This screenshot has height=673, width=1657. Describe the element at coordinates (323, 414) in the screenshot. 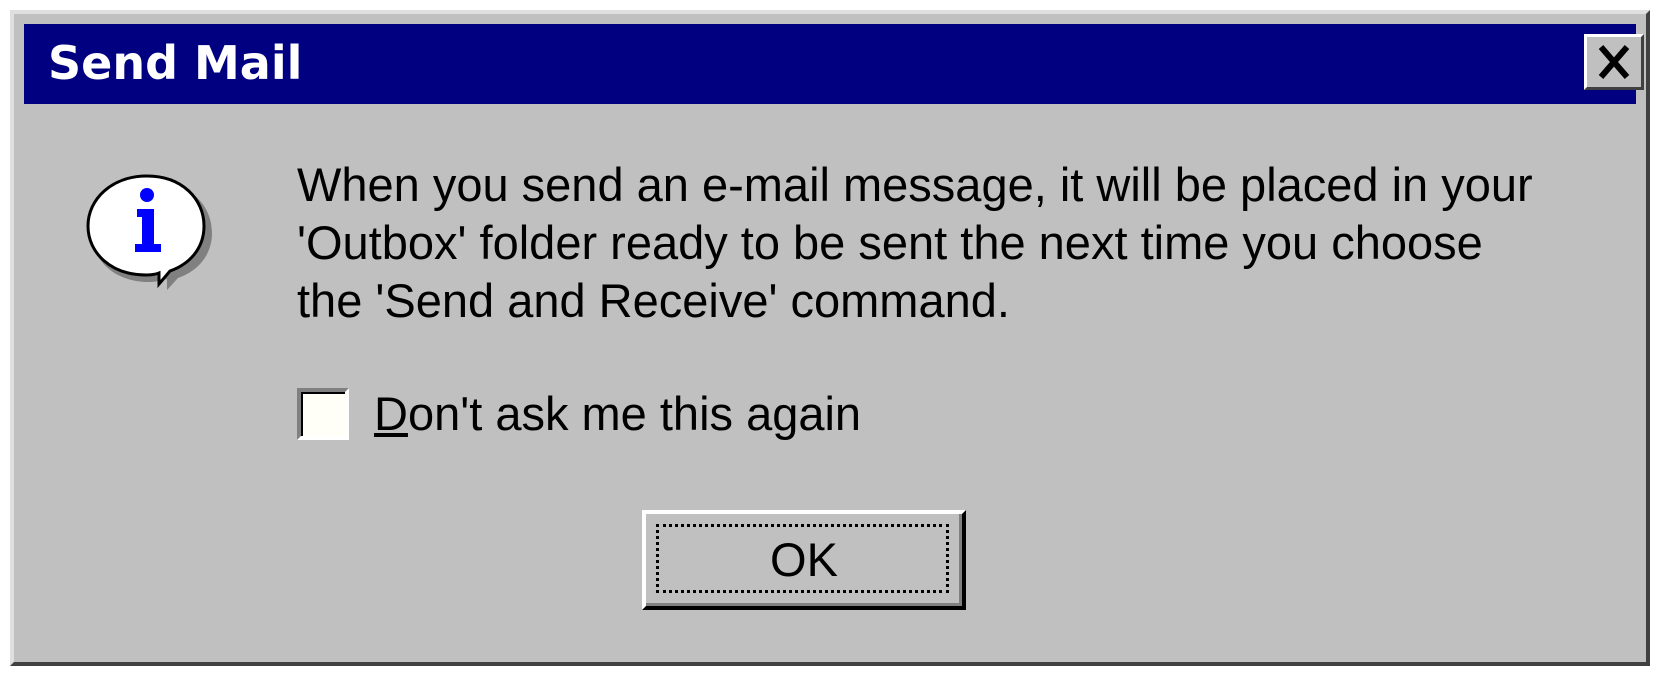

I see `dont-ask-again-checkbox` at that location.